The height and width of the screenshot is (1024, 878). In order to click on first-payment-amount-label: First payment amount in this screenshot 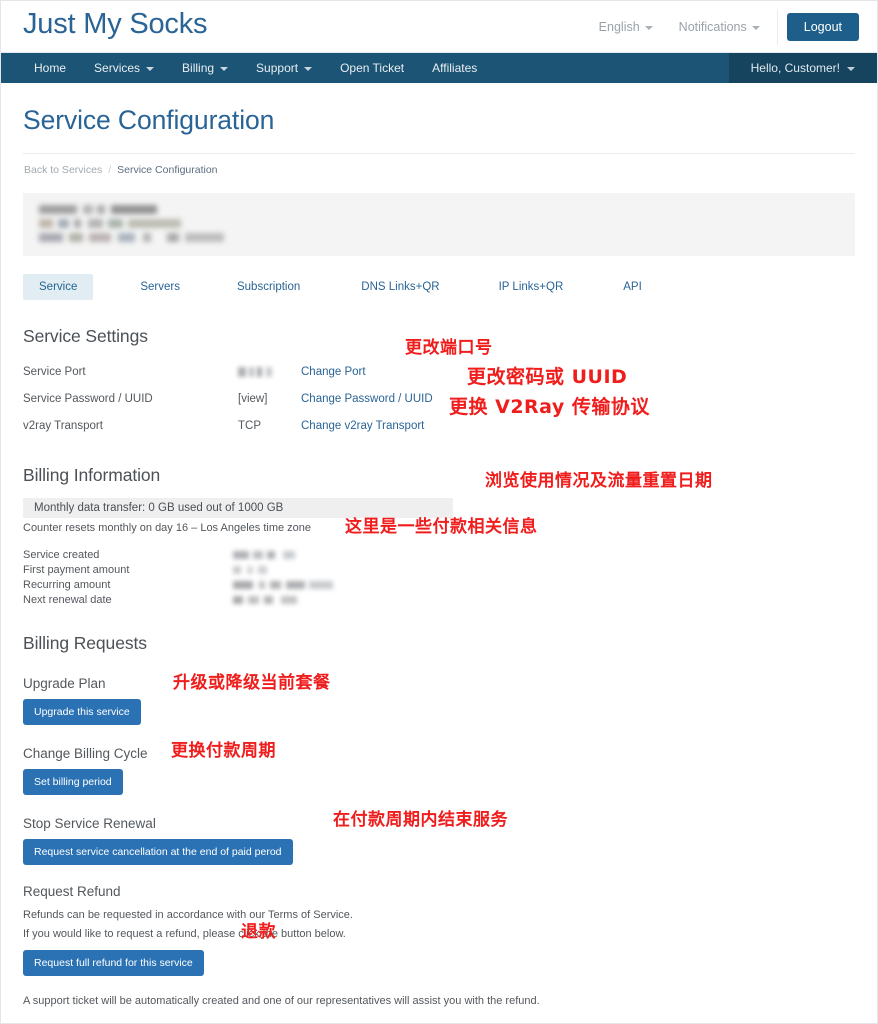, I will do `click(76, 569)`.